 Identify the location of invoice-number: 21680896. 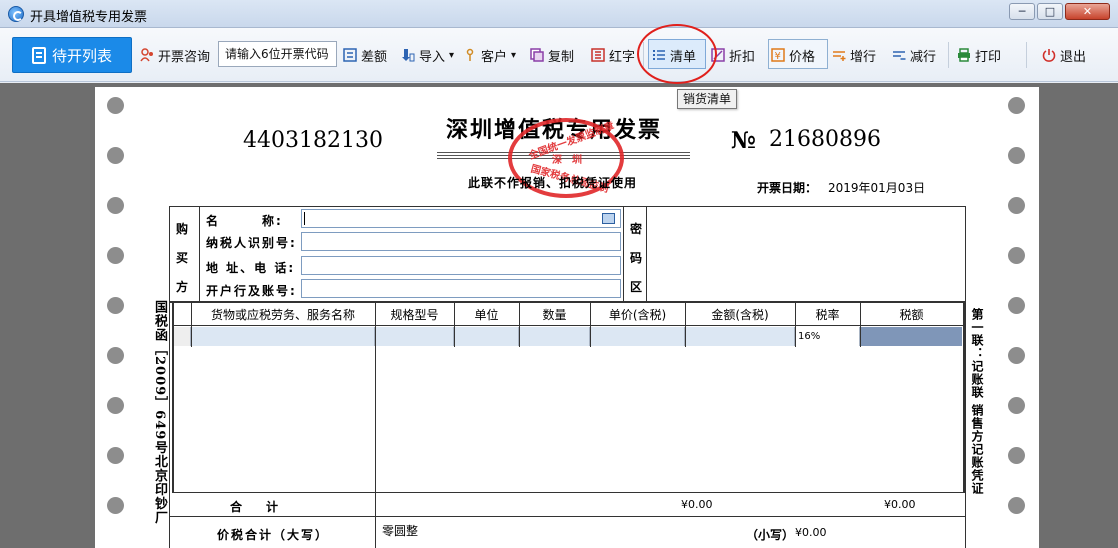
(825, 139).